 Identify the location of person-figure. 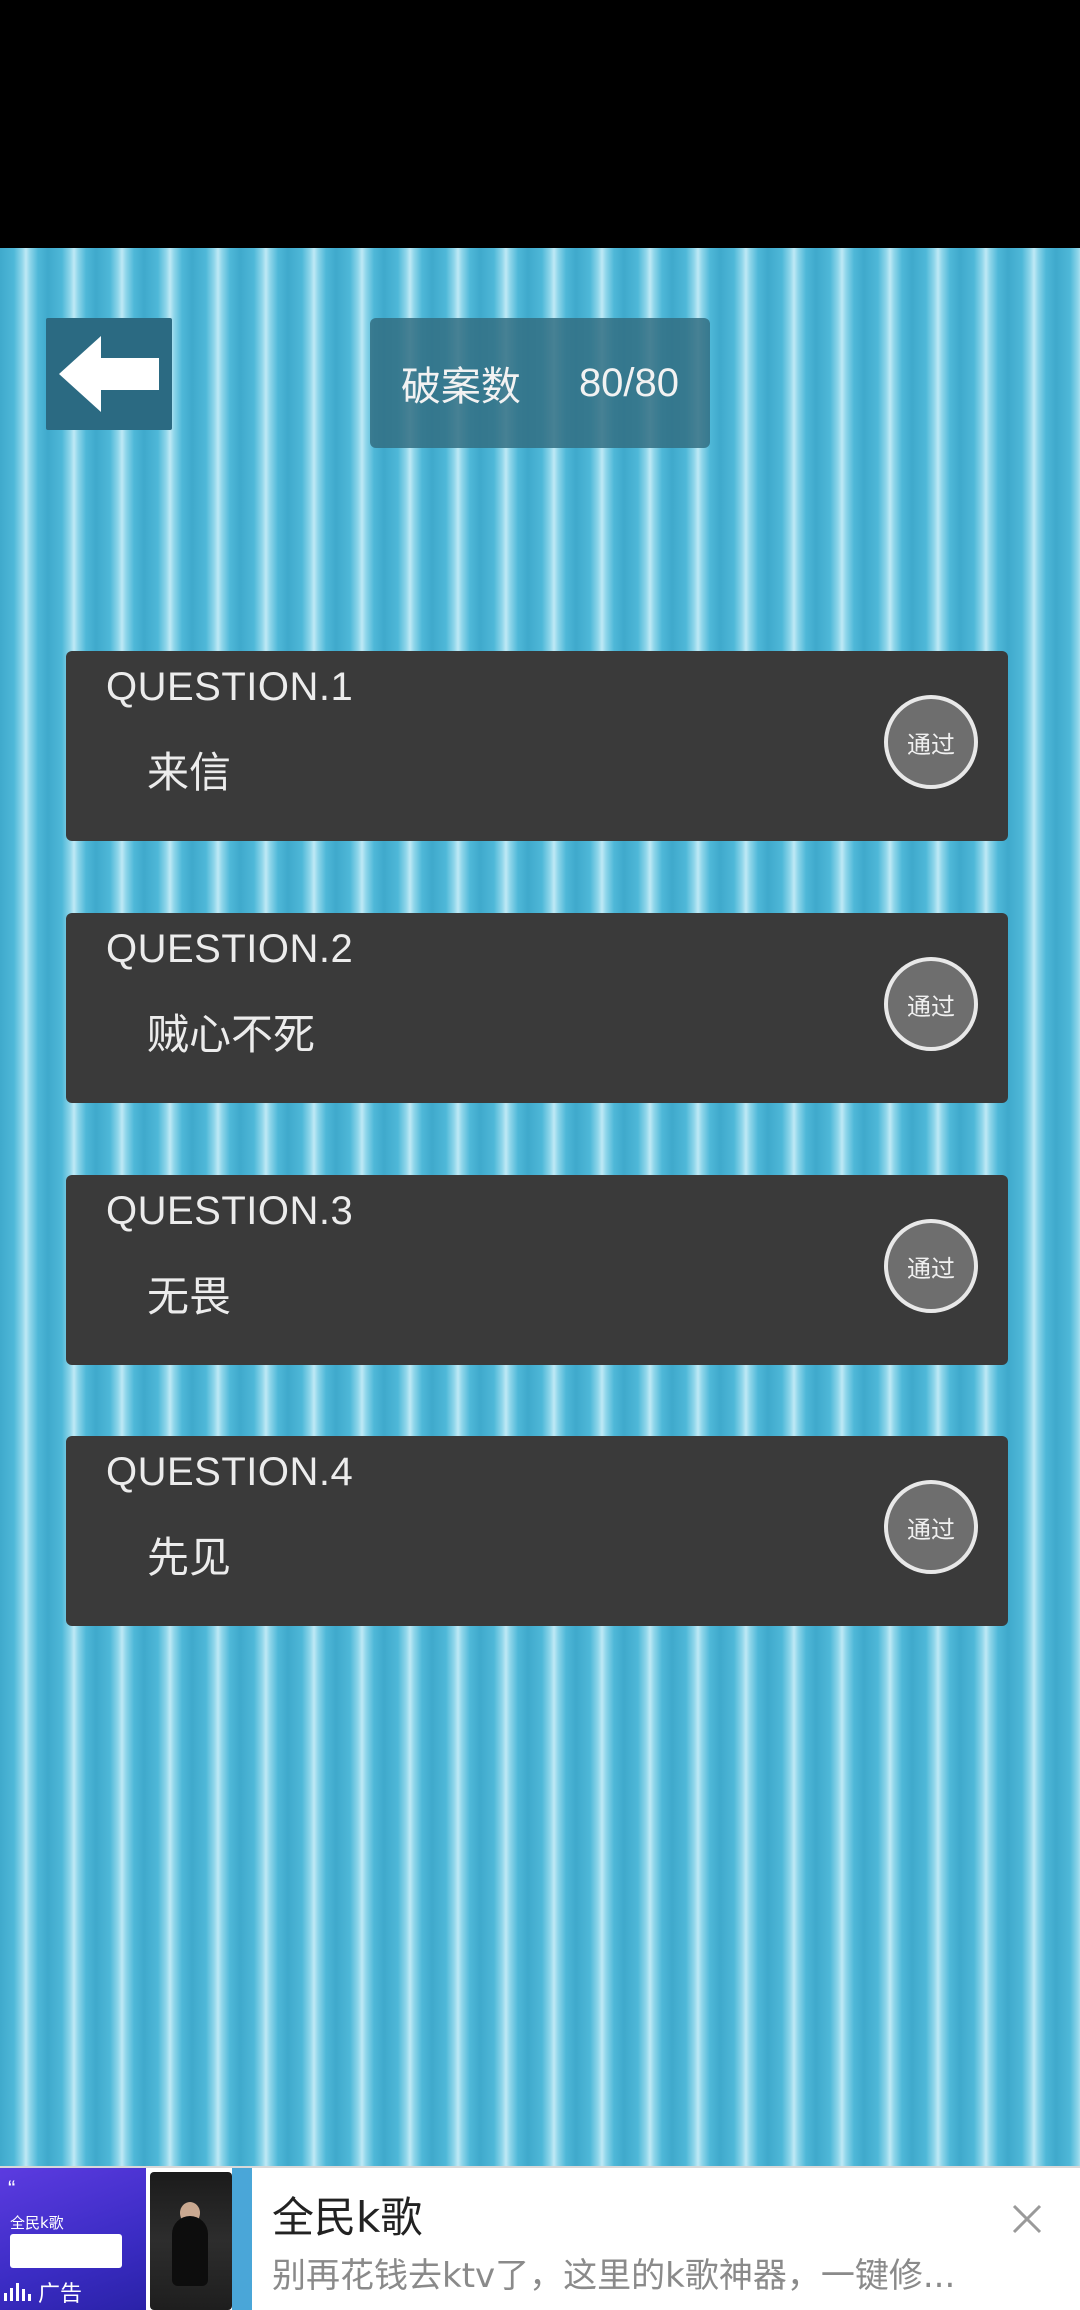
(190, 2251).